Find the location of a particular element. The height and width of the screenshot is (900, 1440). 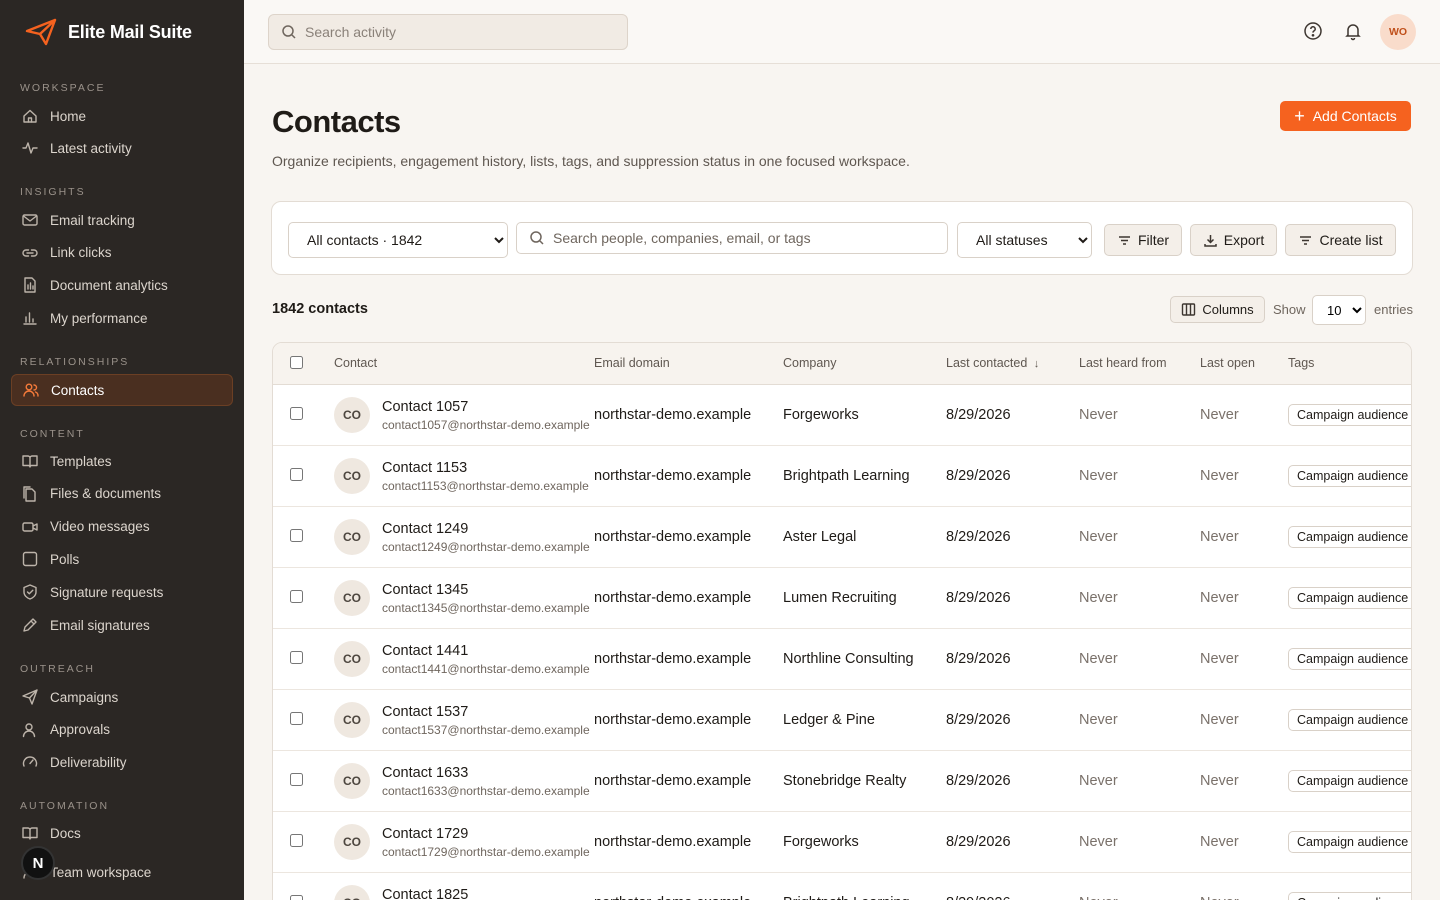

contact-name: Contact 1153 is located at coordinates (424, 468).